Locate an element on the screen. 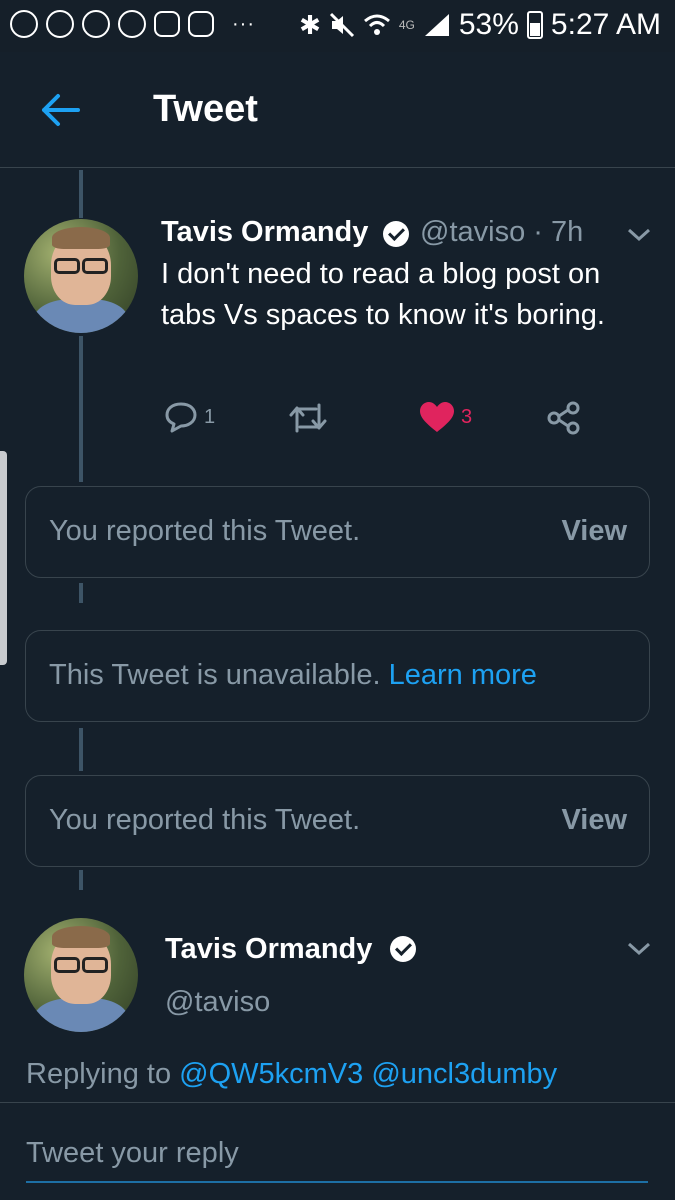 The image size is (675, 1200). replying-to: Replying to @QW5kcmV3 @uncl3dumby is located at coordinates (292, 1074).